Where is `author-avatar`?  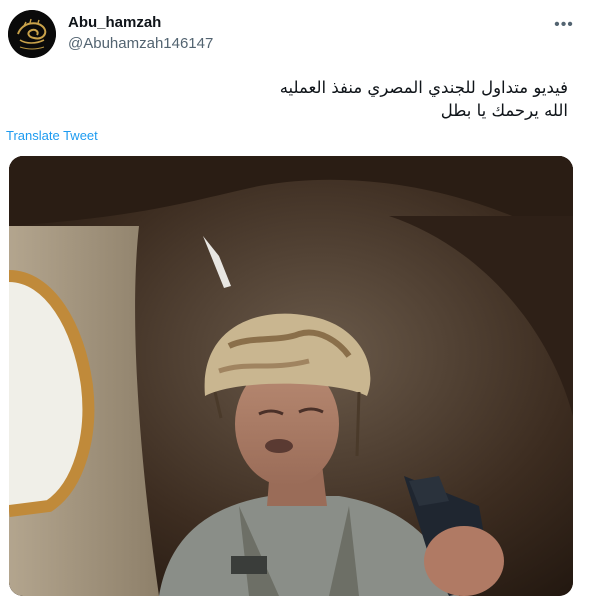 author-avatar is located at coordinates (32, 34).